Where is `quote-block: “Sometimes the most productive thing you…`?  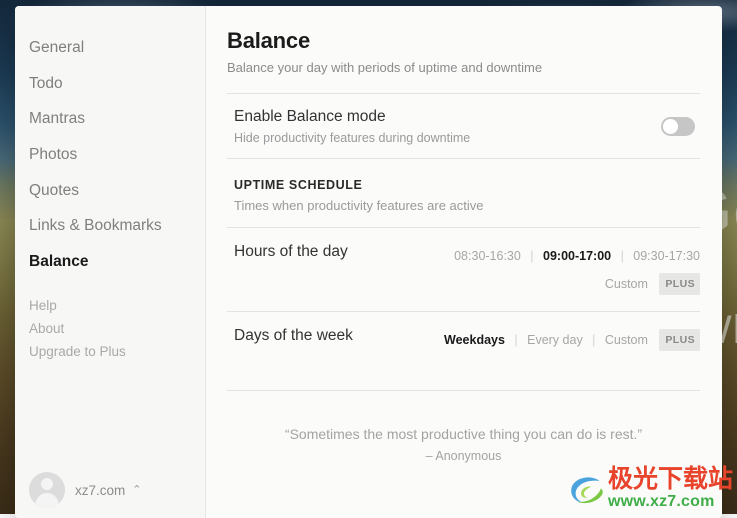 quote-block: “Sometimes the most productive thing you… is located at coordinates (463, 427).